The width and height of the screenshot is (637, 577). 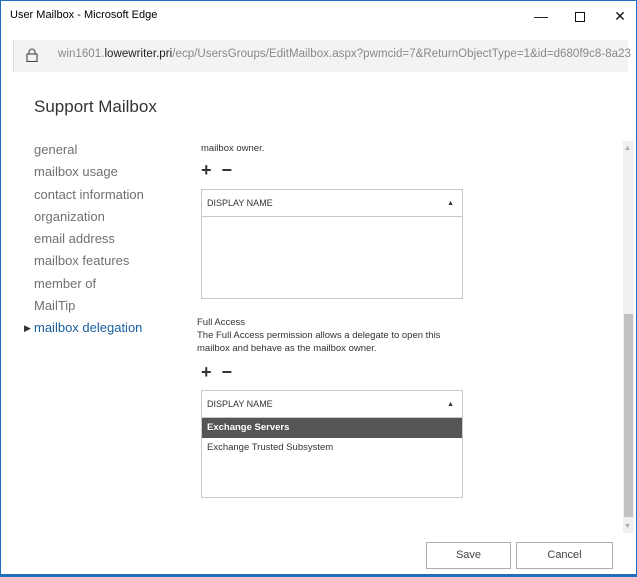 I want to click on title-bar: User Mailbox - Microsoft Edge — ✕, so click(x=318, y=16).